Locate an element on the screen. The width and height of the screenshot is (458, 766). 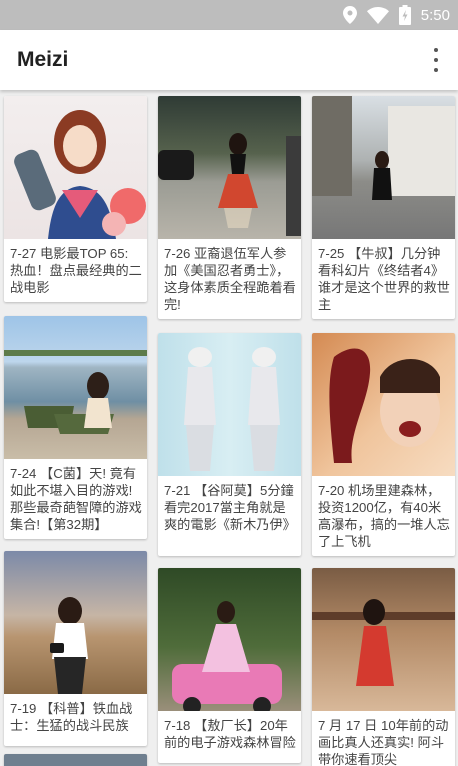
feed-card: 7-19 【科普】铁血战士：生猛的战斗民族 is located at coordinates (75, 648).